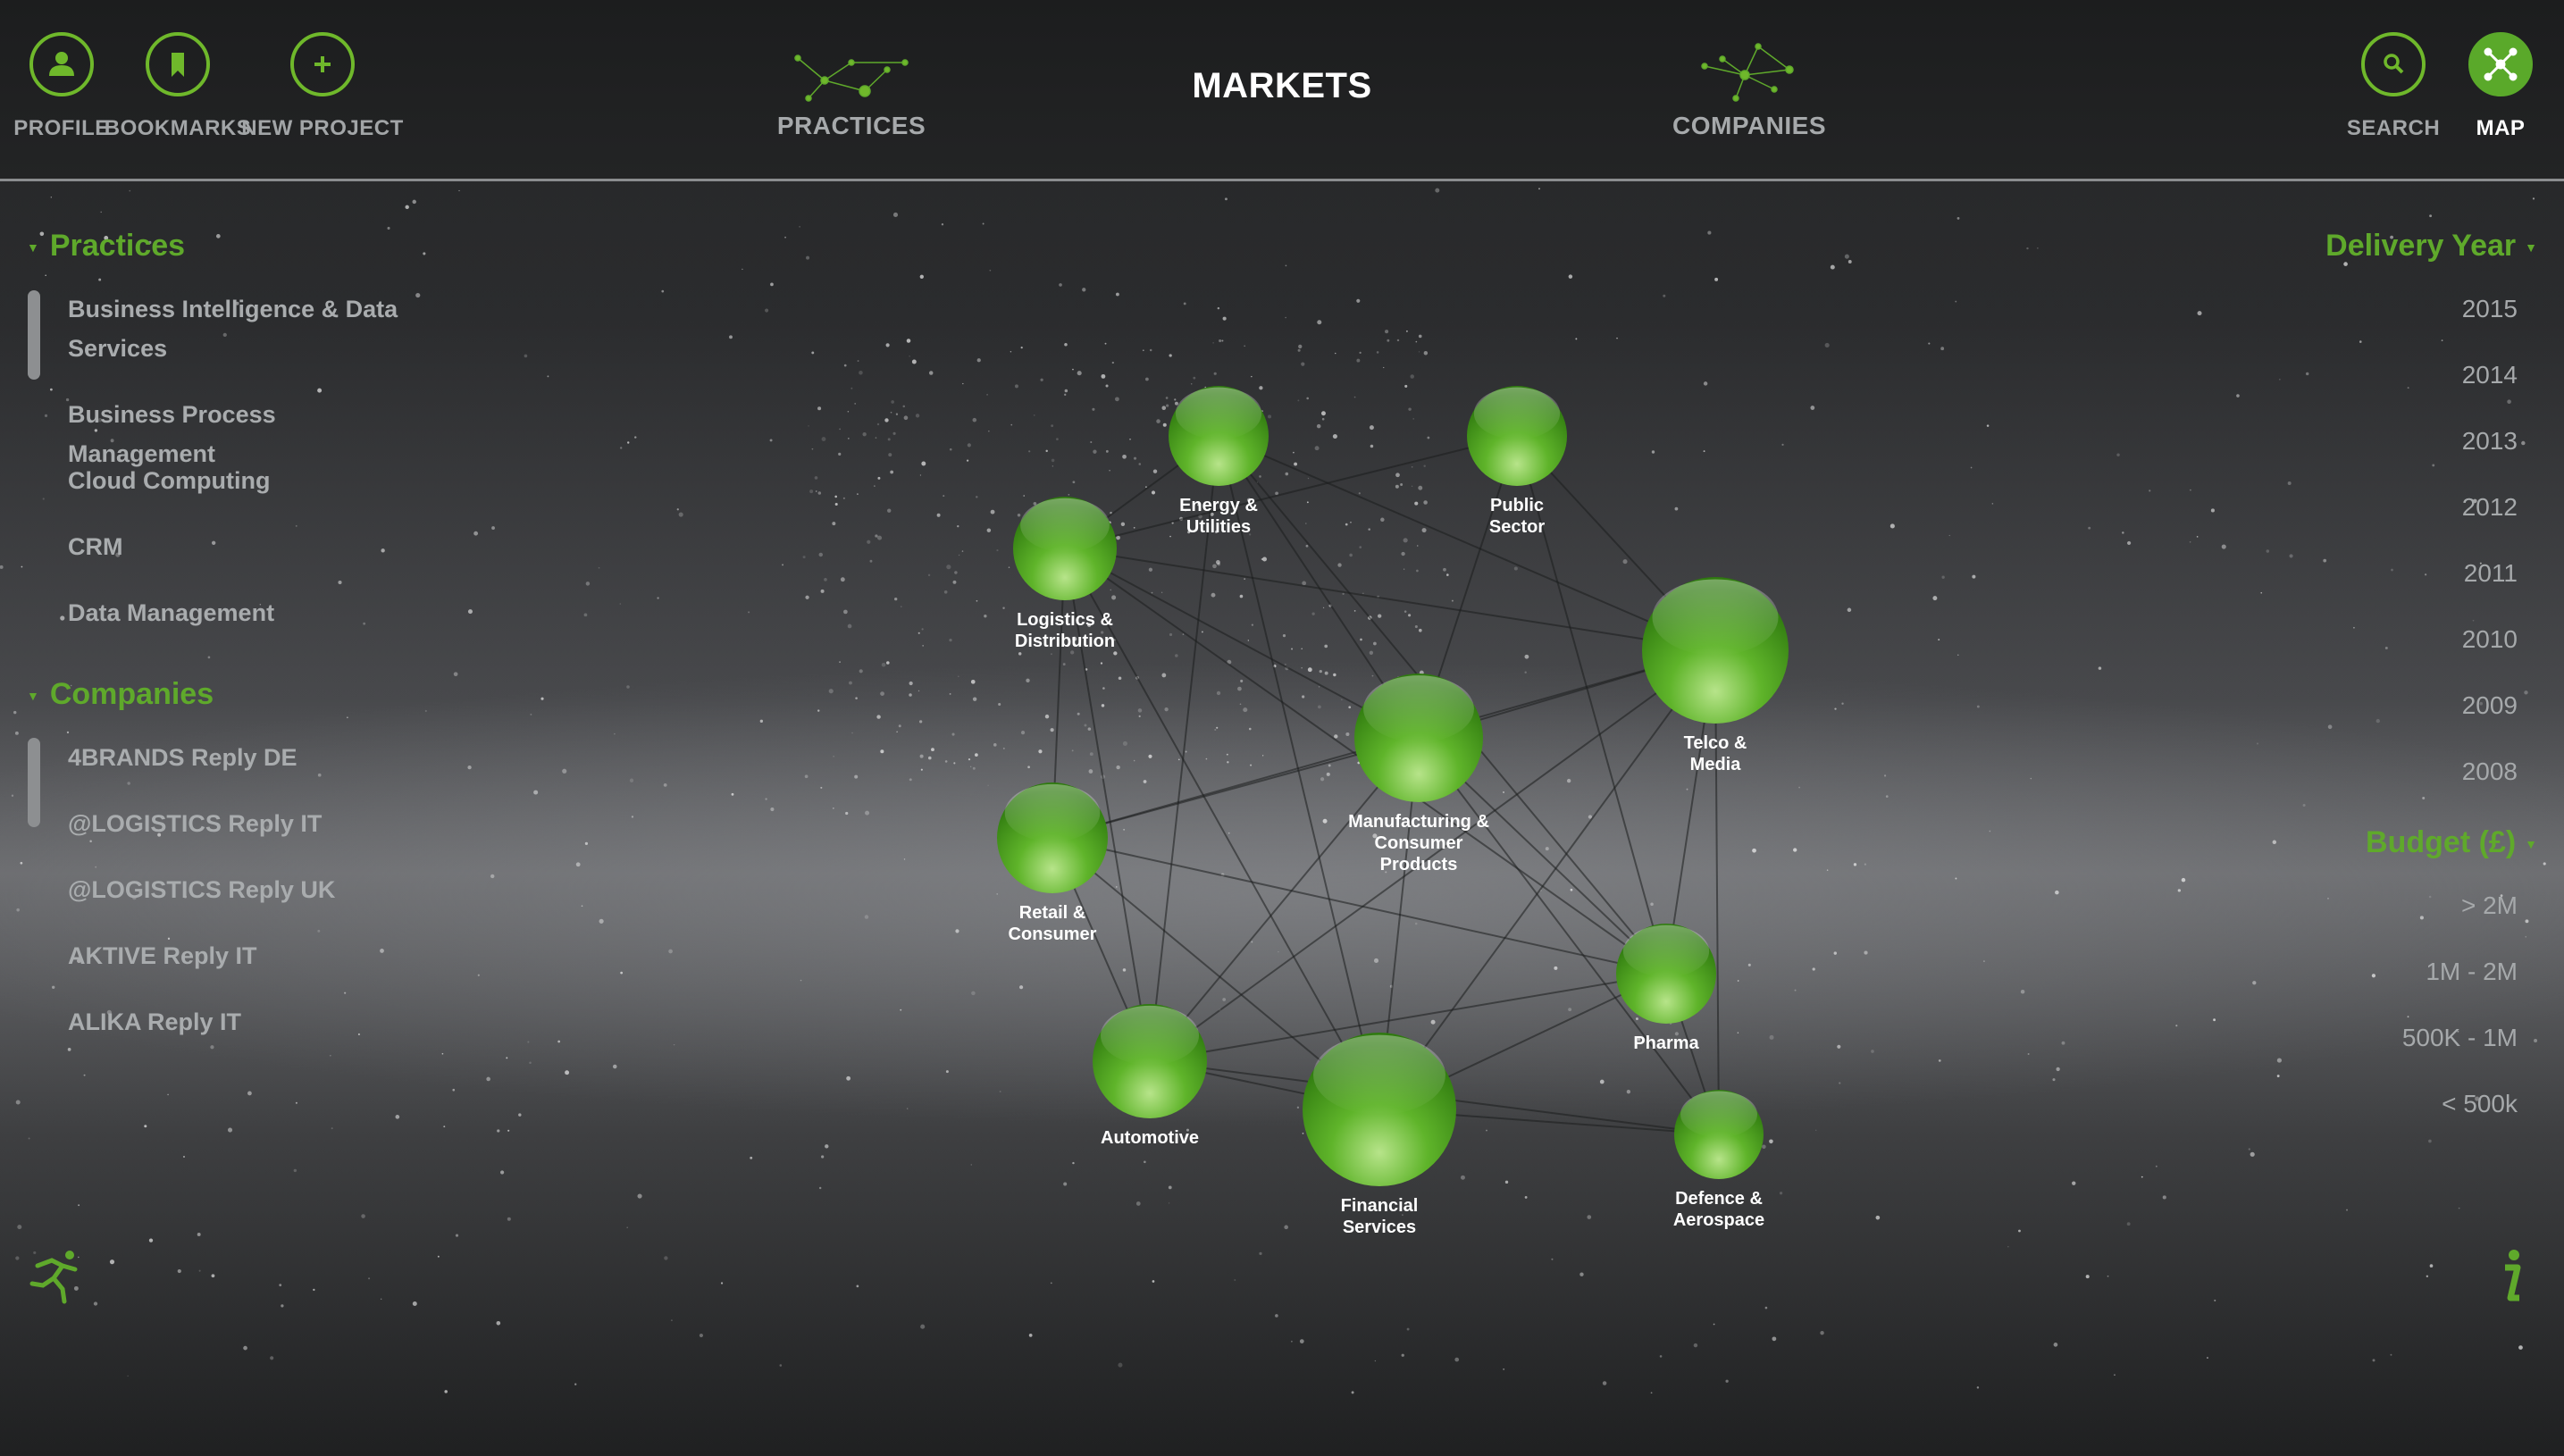 The image size is (2564, 1456). What do you see at coordinates (1052, 913) in the screenshot?
I see `market-node-label: Retail &` at bounding box center [1052, 913].